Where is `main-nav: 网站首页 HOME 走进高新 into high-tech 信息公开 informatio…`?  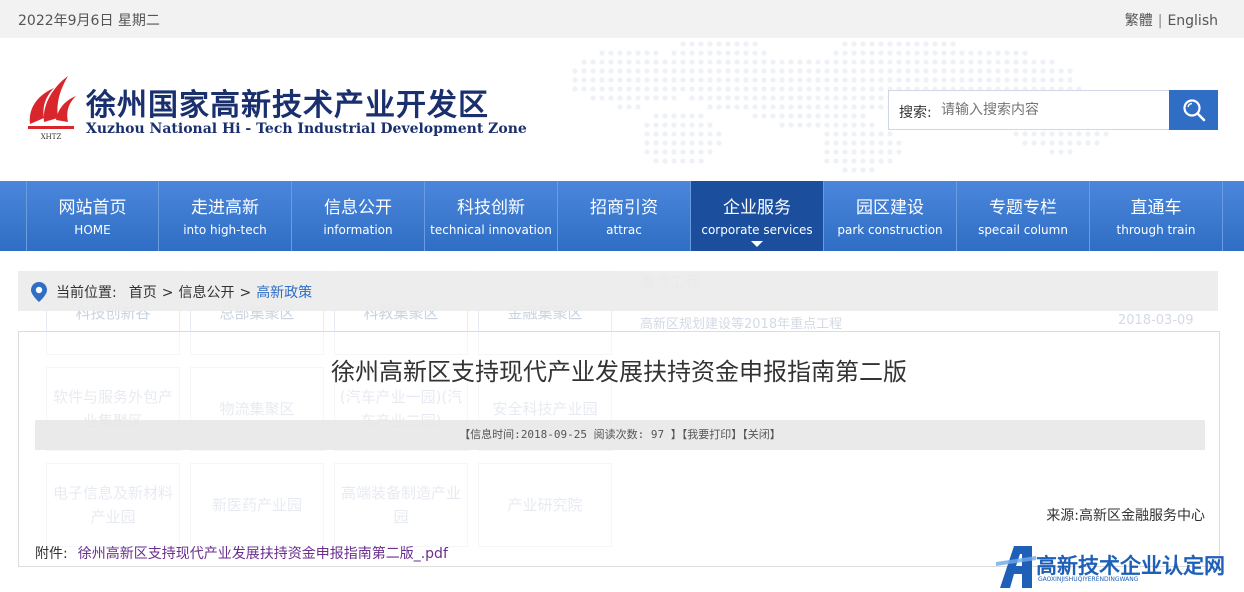 main-nav: 网站首页 HOME 走进高新 into high-tech 信息公开 informatio… is located at coordinates (622, 216).